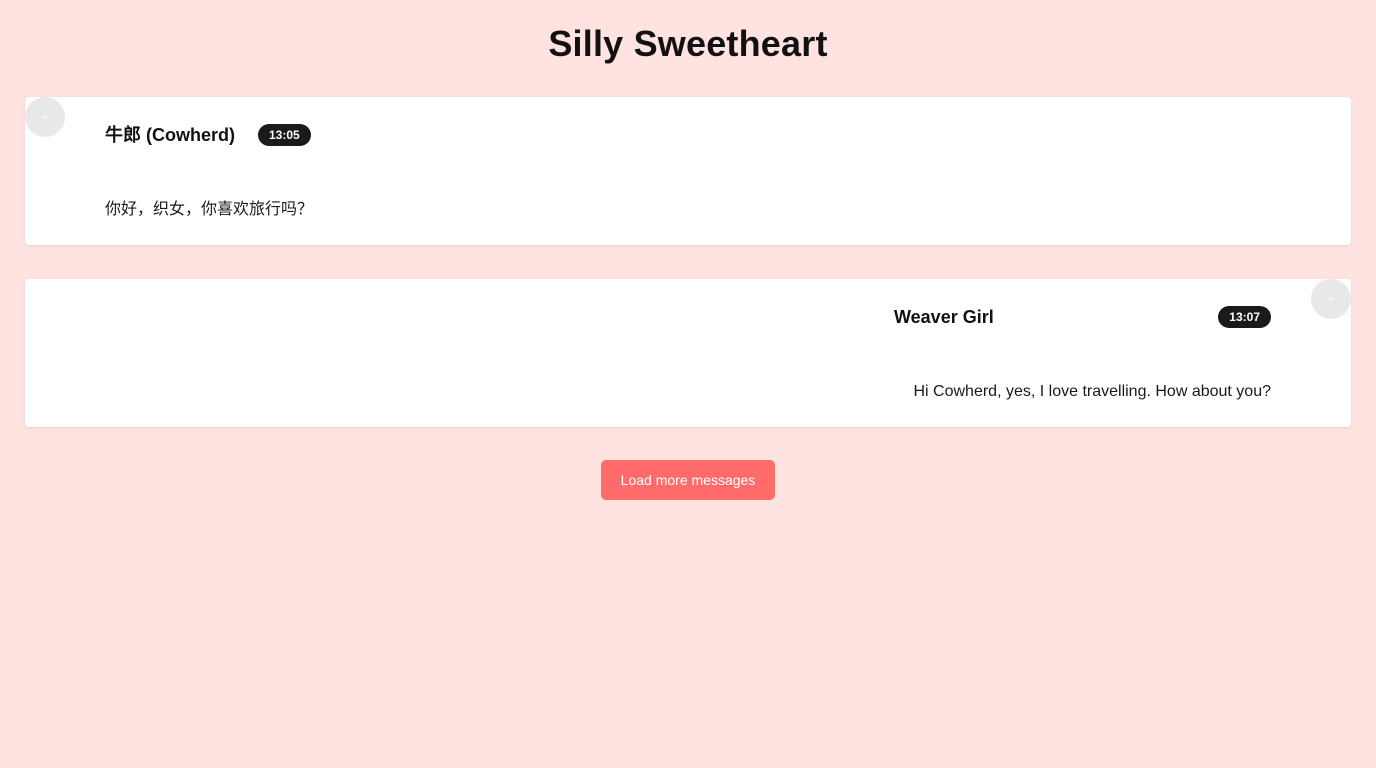  I want to click on load-more-button: Load more messages, so click(688, 480).